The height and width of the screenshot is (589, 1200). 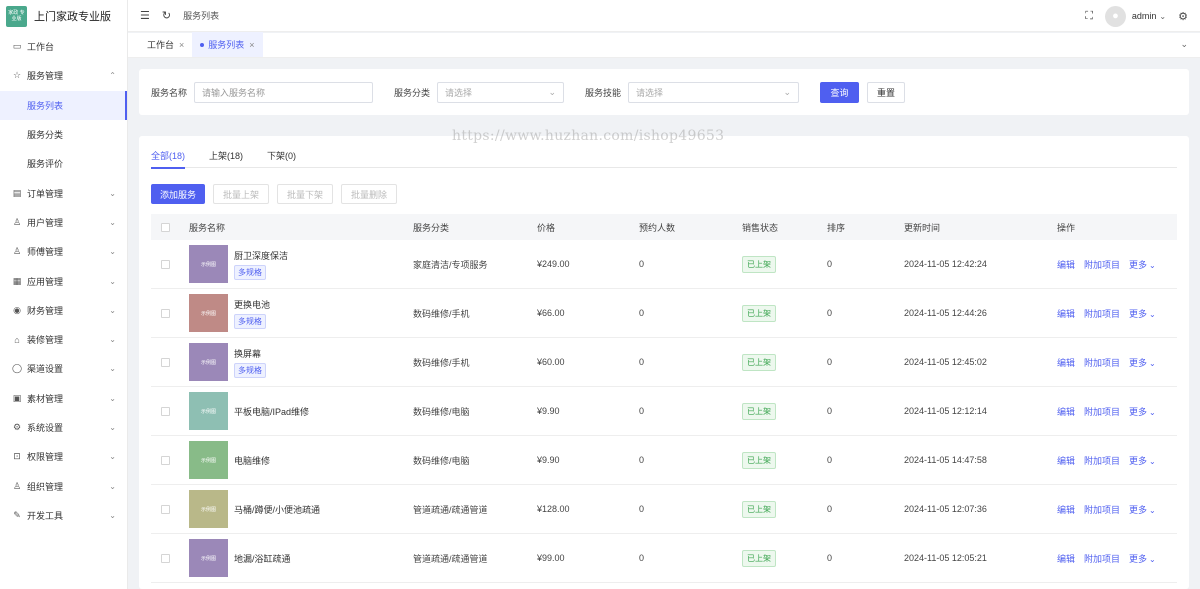 I want to click on column-header: 排序, so click(x=836, y=227).